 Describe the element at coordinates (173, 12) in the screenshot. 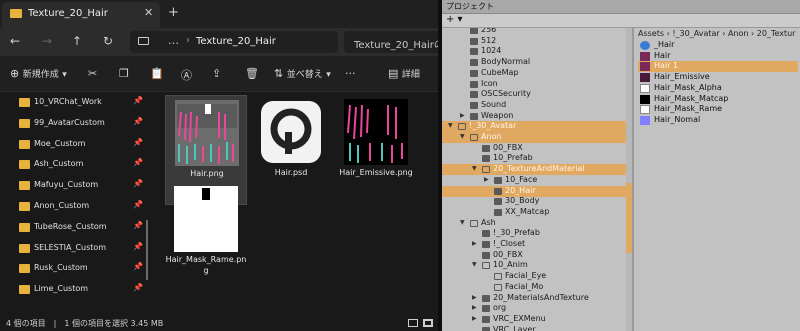

I see `new-tab-button: +` at that location.